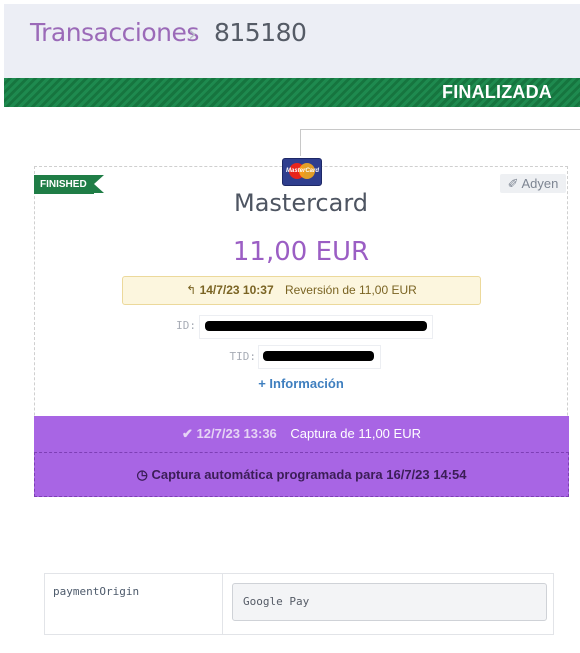 This screenshot has height=653, width=580. I want to click on reversal-timestamp: 14/7/23 10:37, so click(236, 290).